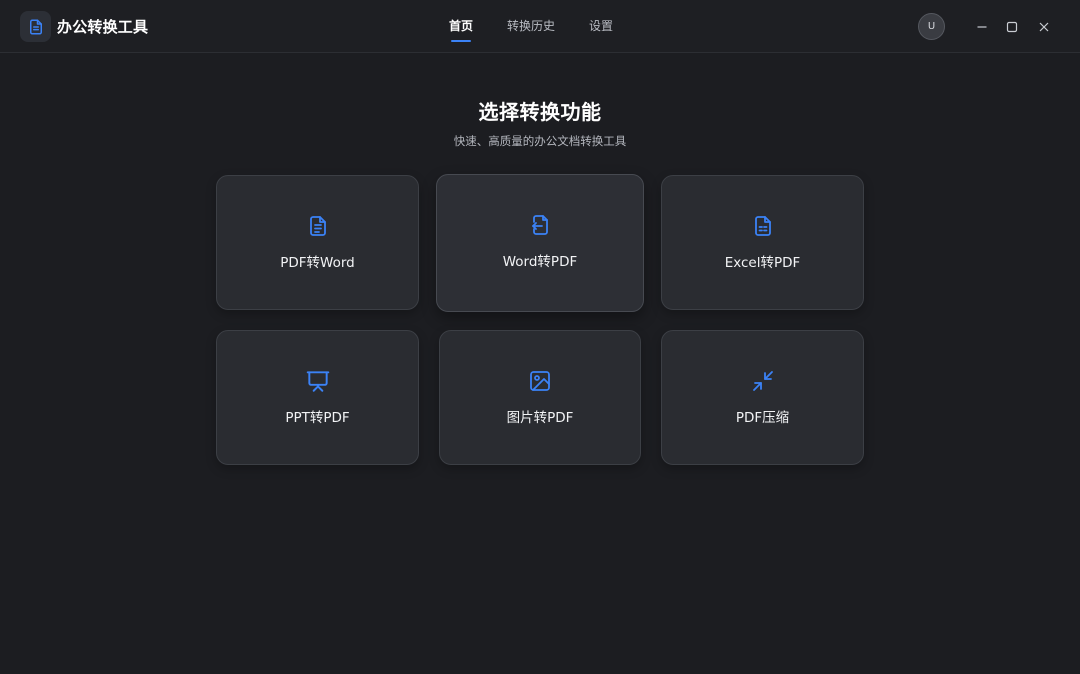 The height and width of the screenshot is (674, 1080). I want to click on app-brand: 办公转换工具, so click(84, 26).